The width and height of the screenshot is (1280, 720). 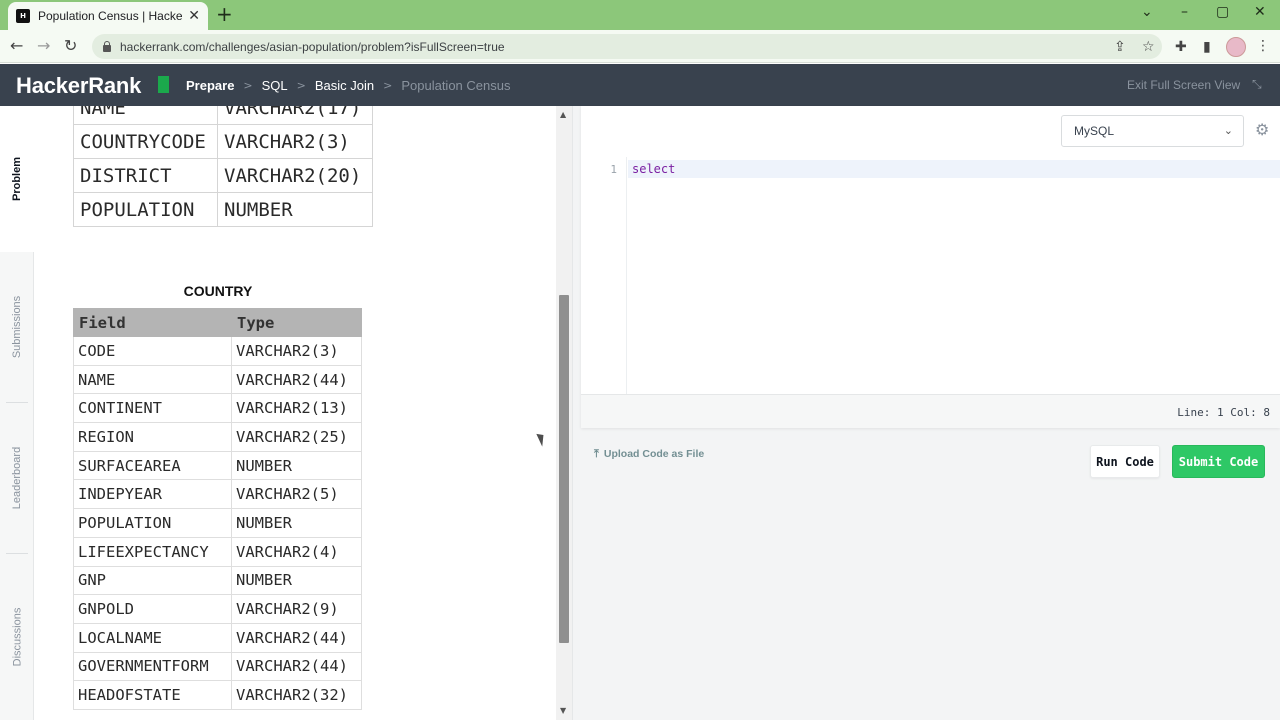 I want to click on browser-tab: H Population Census | HackerRank ✕, so click(x=108, y=16).